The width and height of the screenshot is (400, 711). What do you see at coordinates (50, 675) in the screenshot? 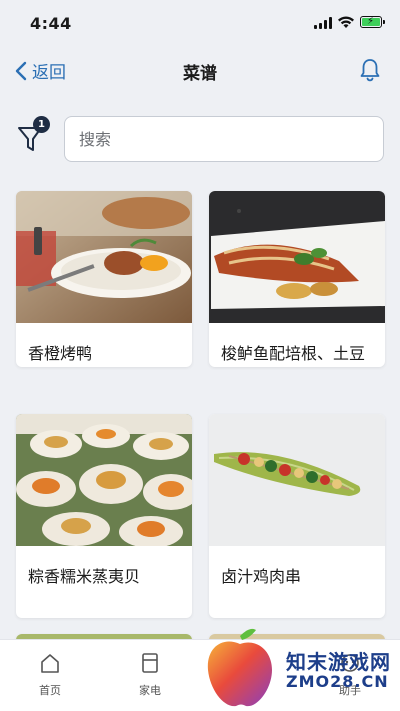
I see `nav-item-home: 首页` at bounding box center [50, 675].